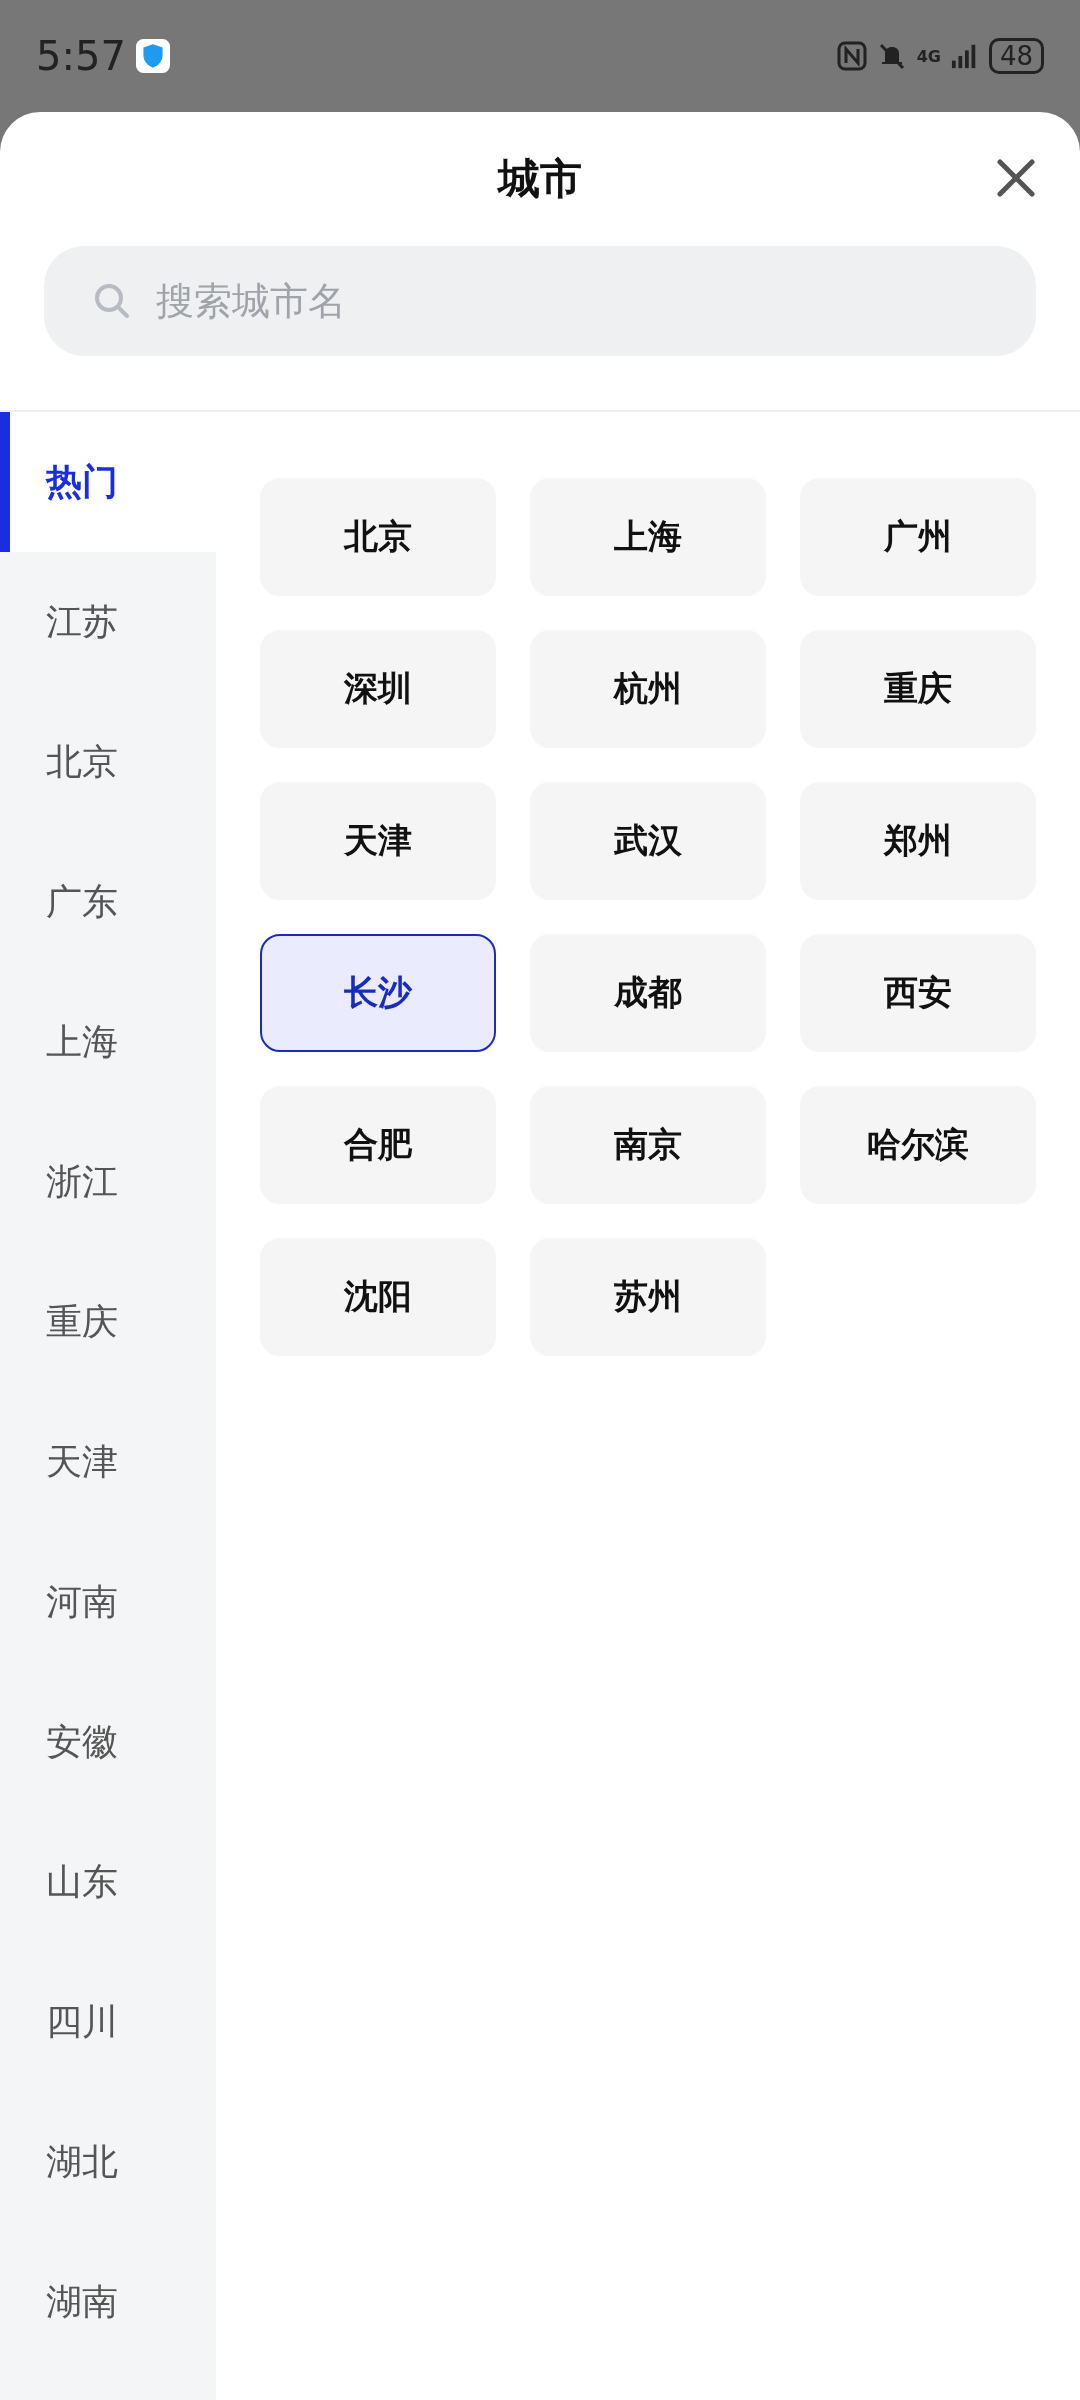  What do you see at coordinates (540, 179) in the screenshot?
I see `sheet-title: 城市` at bounding box center [540, 179].